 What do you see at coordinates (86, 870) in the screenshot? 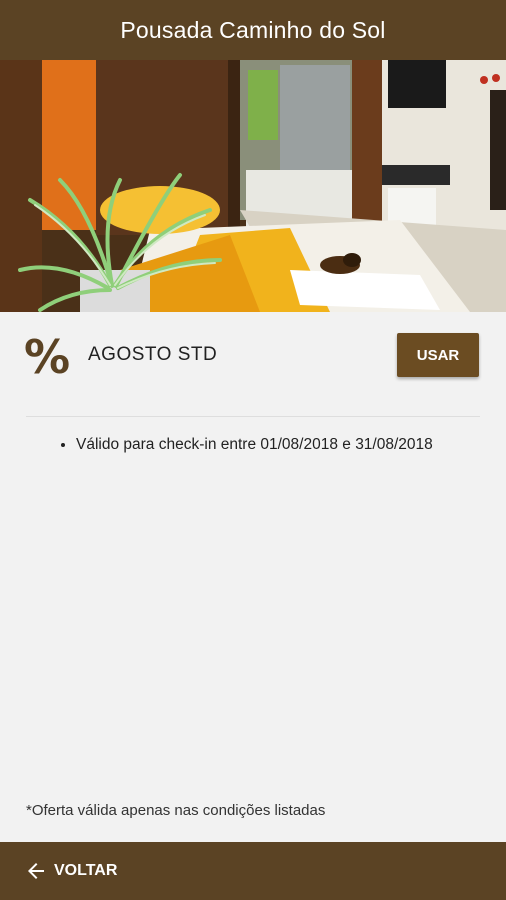
I see `back-label: VOLTAR` at bounding box center [86, 870].